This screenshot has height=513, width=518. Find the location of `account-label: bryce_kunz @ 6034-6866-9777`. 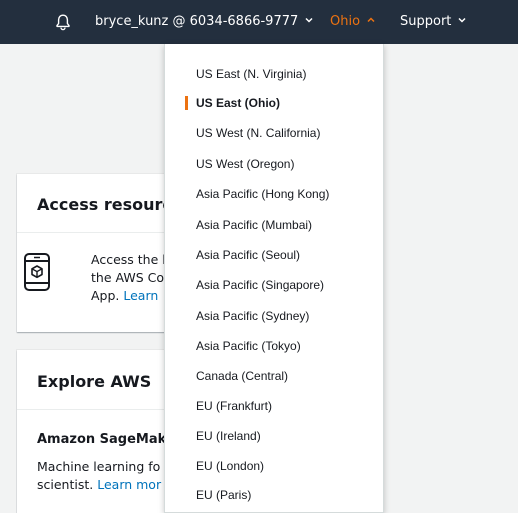

account-label: bryce_kunz @ 6034-6866-9777 is located at coordinates (197, 21).